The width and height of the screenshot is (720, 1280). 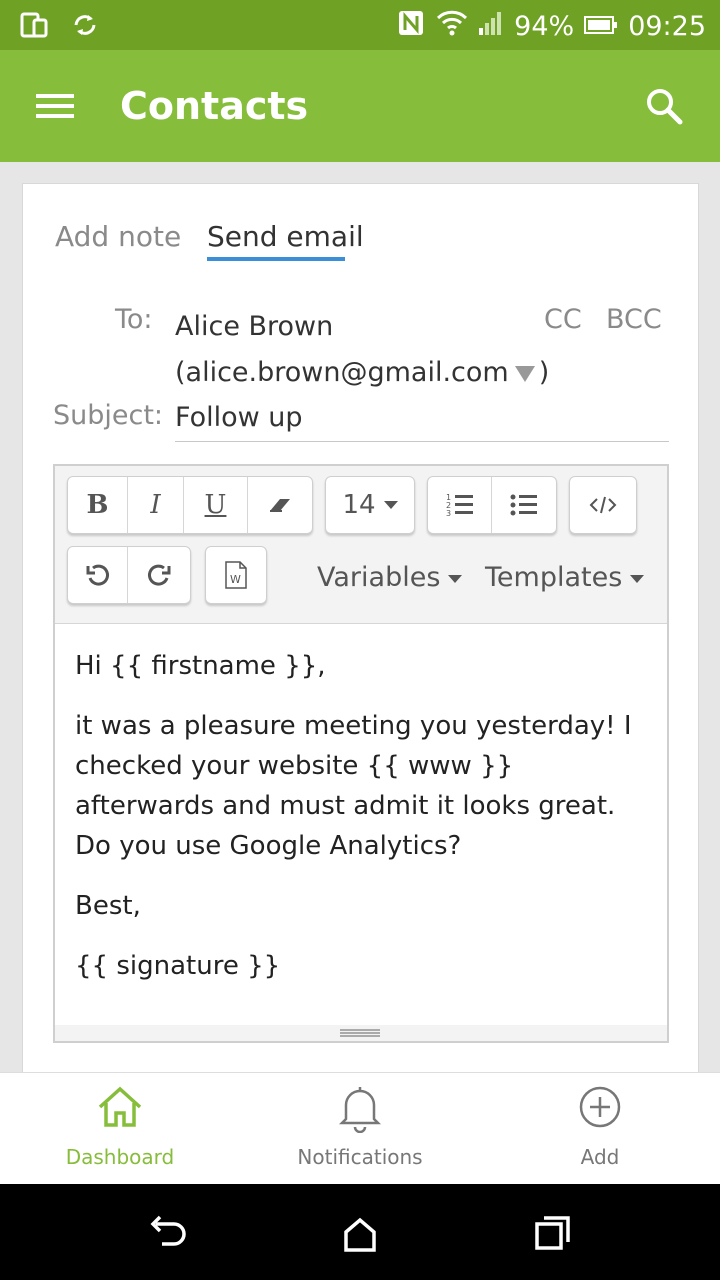 I want to click on format-button-group: B I U, so click(x=190, y=505).